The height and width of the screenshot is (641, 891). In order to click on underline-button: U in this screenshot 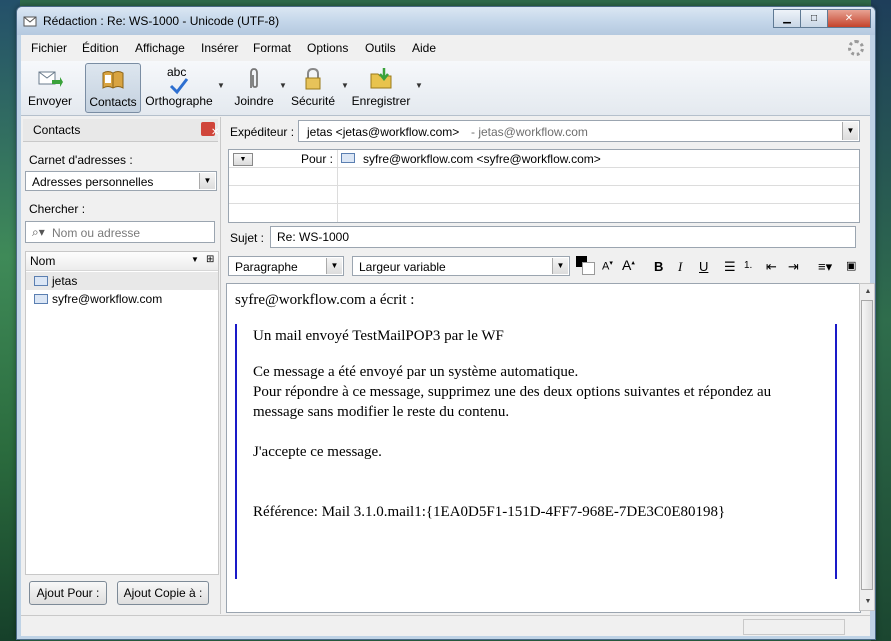, I will do `click(703, 266)`.